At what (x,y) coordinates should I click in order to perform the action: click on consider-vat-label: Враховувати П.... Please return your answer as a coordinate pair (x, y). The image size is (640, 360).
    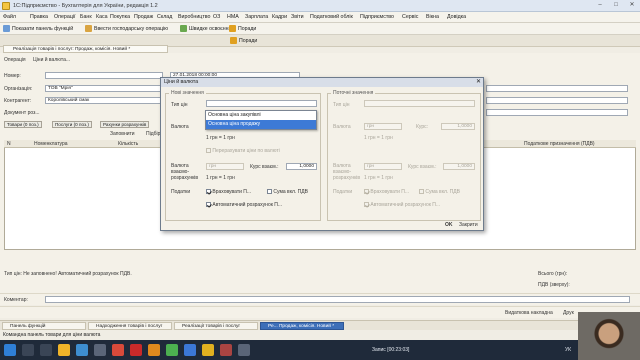
    Looking at the image, I should click on (232, 192).